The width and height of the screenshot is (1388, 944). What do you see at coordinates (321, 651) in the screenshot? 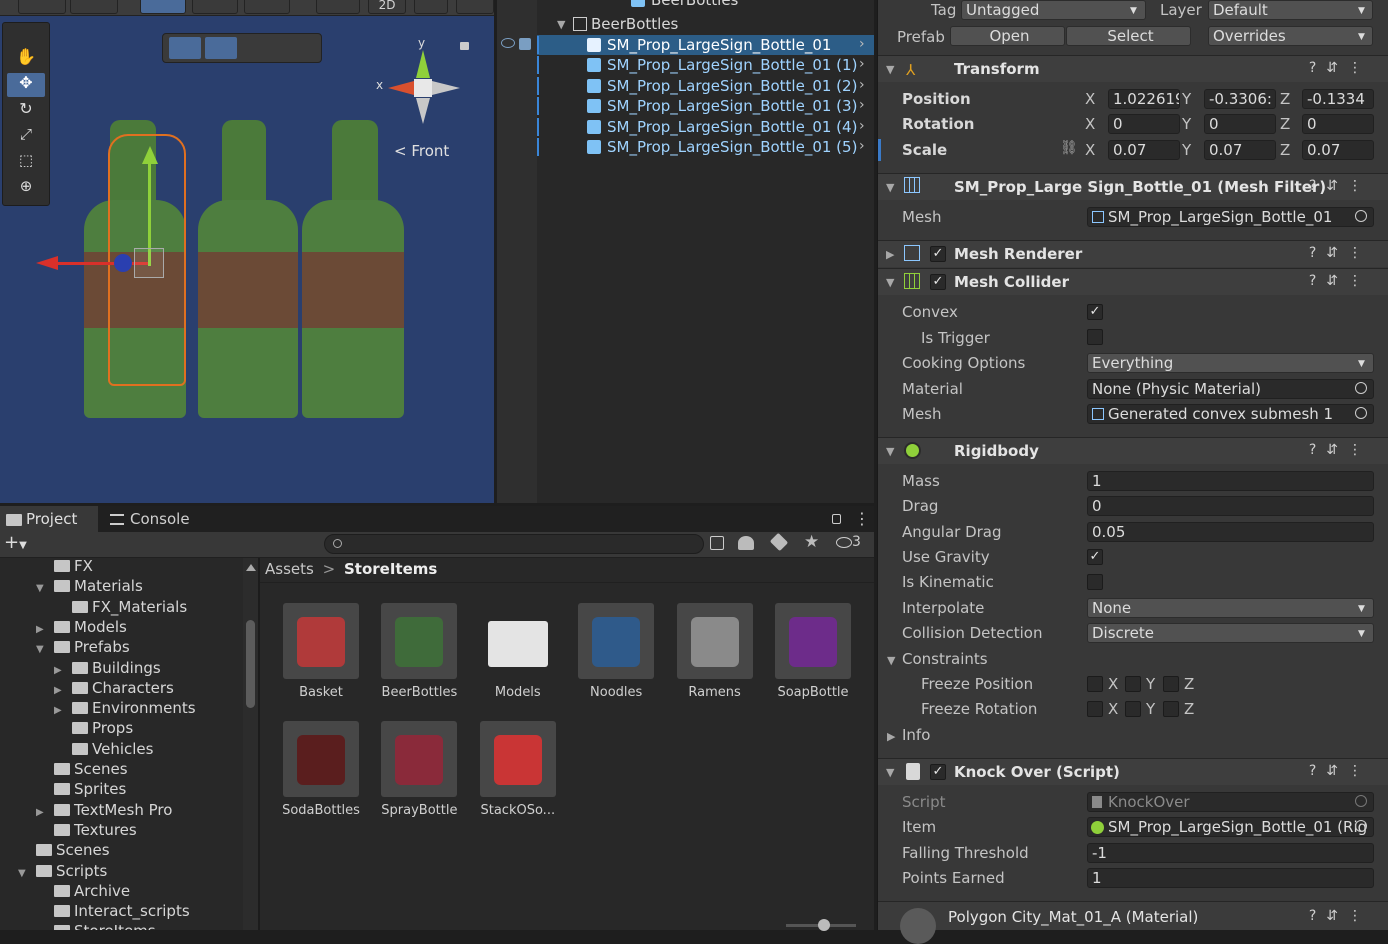
I see `asset-item: Basket` at bounding box center [321, 651].